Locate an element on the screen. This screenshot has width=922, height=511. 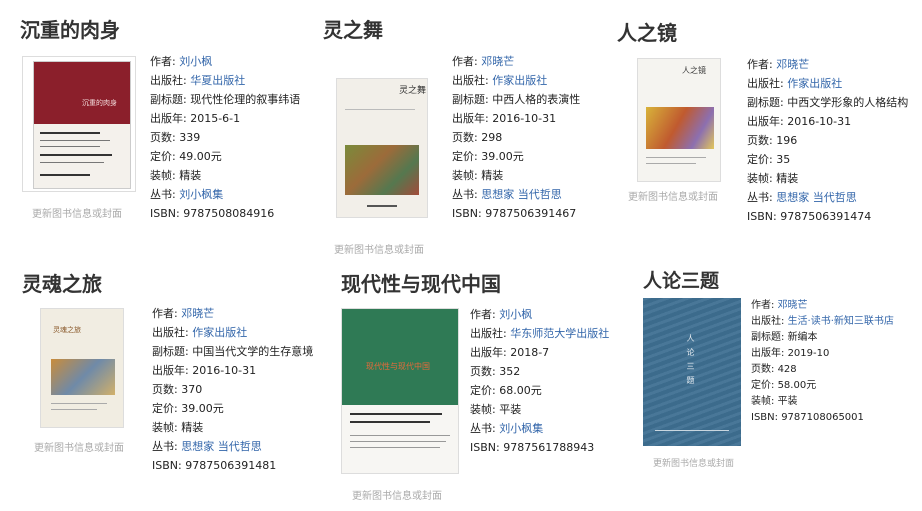
pages: 428 is located at coordinates (787, 369).